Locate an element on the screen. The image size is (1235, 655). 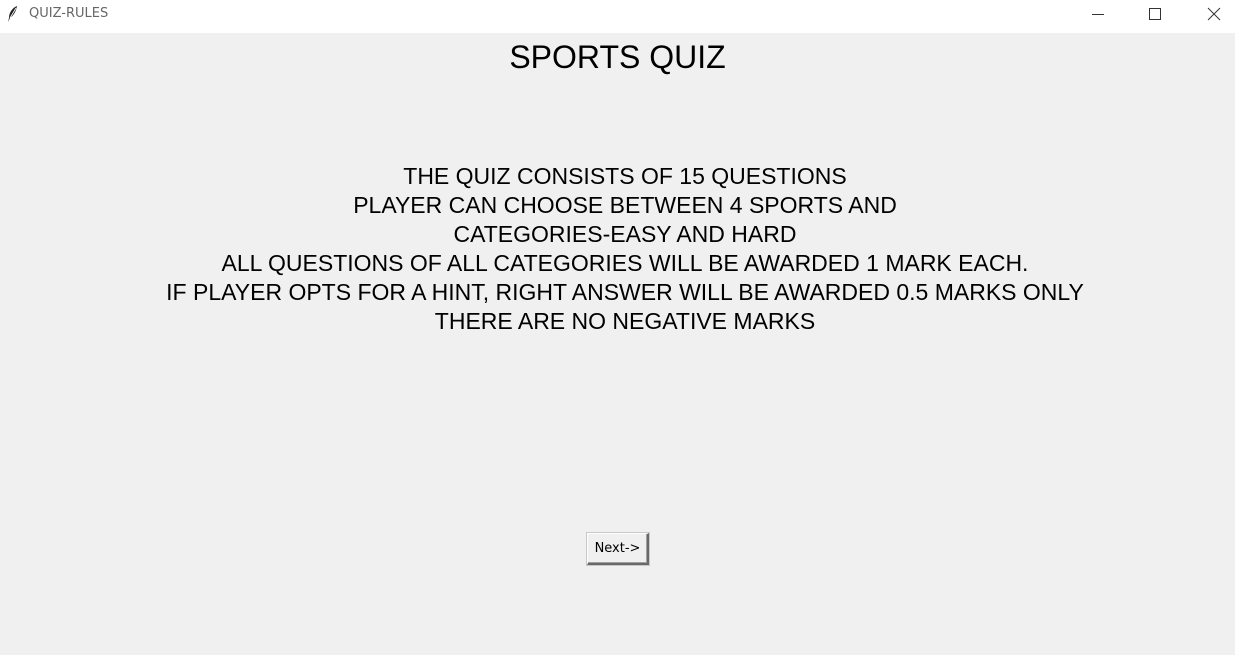
rule-line: THE QUIZ CONSISTS OF 15 QUESTIONS is located at coordinates (625, 176).